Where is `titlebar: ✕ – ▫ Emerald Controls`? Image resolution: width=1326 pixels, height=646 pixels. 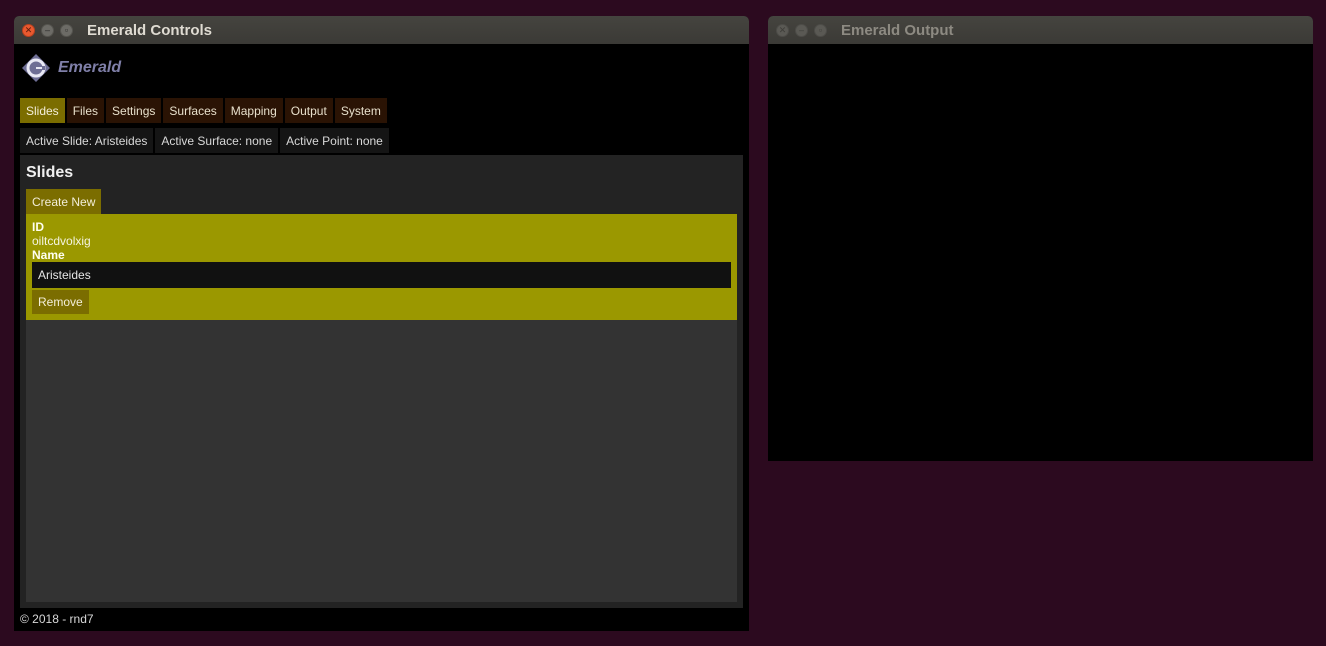 titlebar: ✕ – ▫ Emerald Controls is located at coordinates (381, 30).